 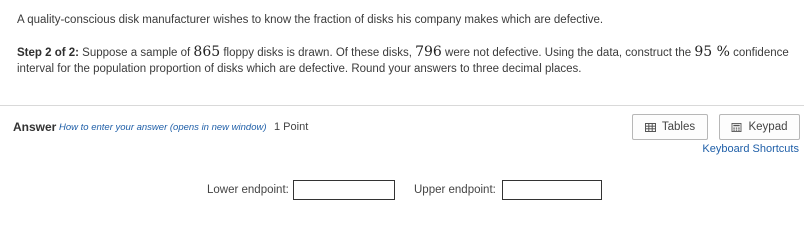 I want to click on keypad-button: Keypad, so click(x=759, y=127).